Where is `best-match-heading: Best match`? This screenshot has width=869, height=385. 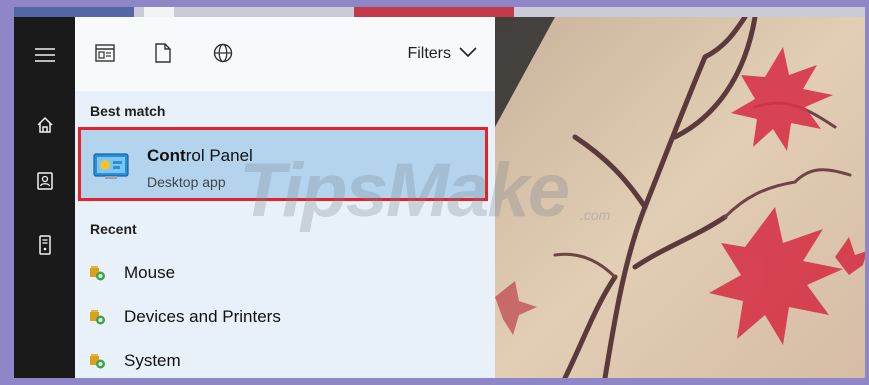 best-match-heading: Best match is located at coordinates (128, 111).